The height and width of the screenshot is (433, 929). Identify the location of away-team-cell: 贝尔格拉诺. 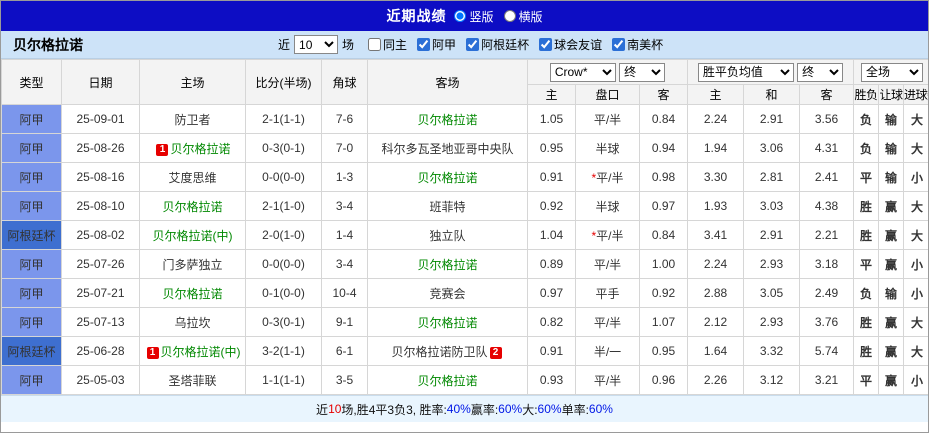
(447, 322).